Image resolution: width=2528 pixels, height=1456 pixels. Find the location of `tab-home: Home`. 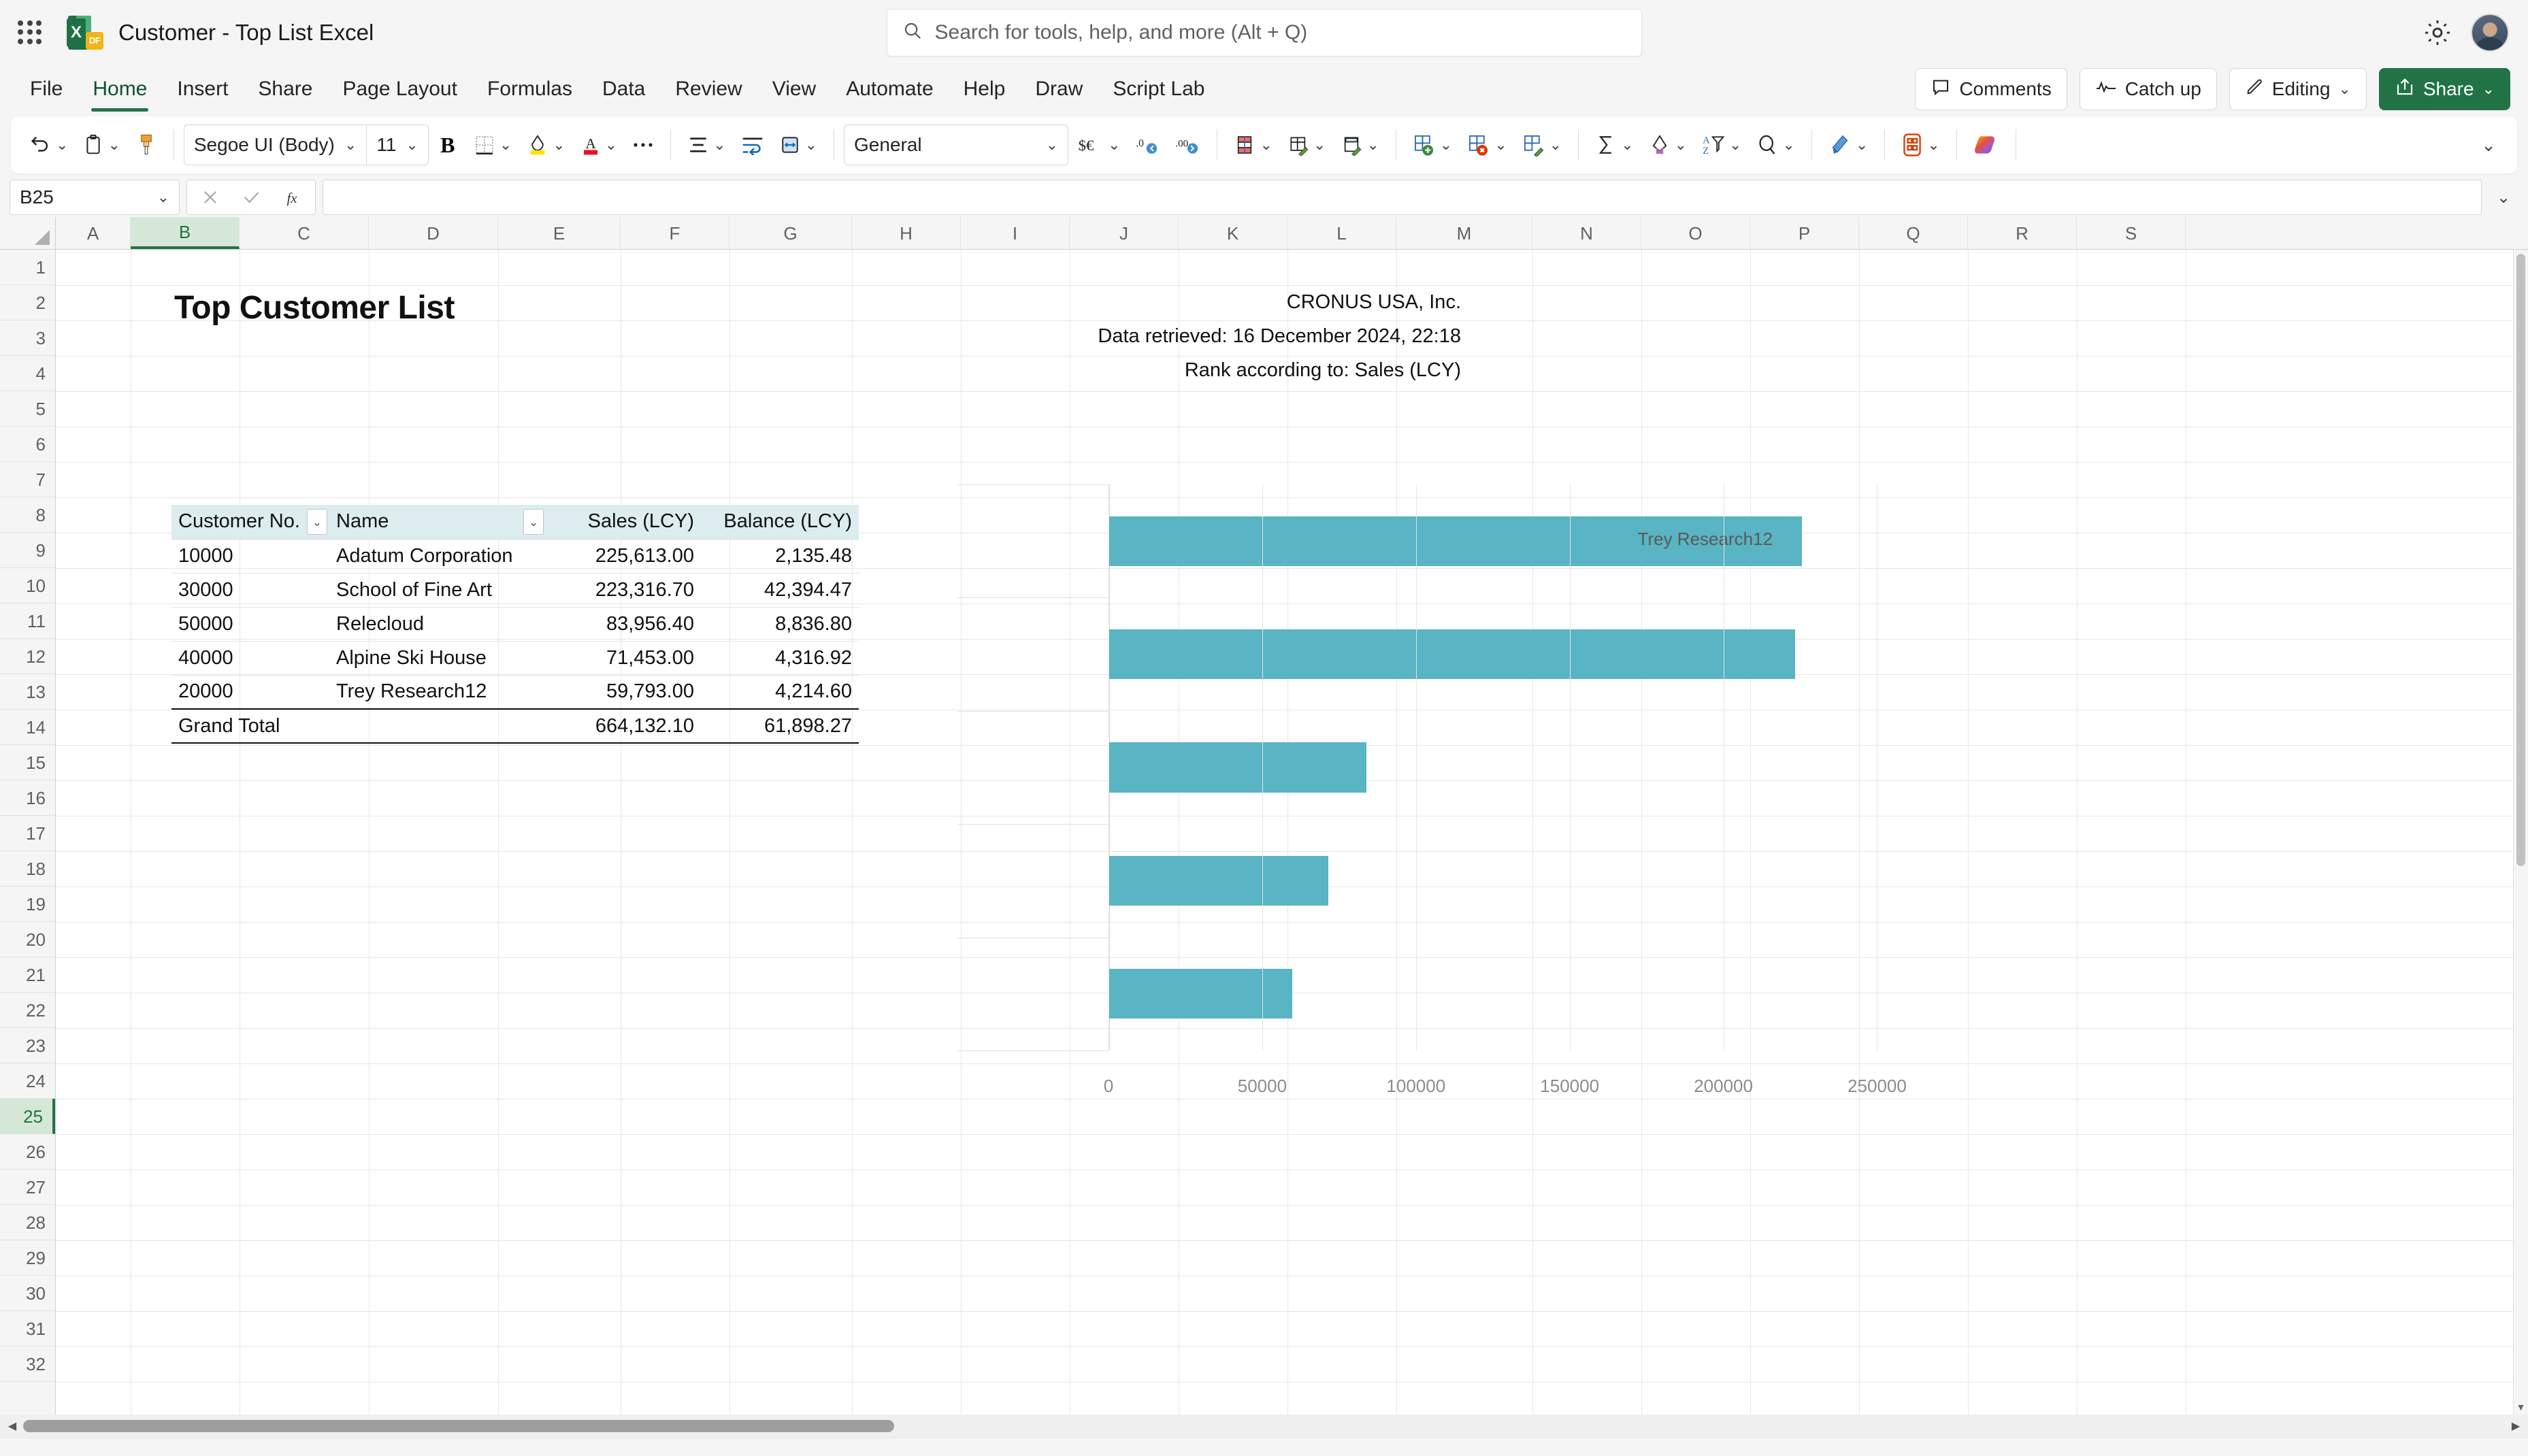

tab-home: Home is located at coordinates (120, 93).